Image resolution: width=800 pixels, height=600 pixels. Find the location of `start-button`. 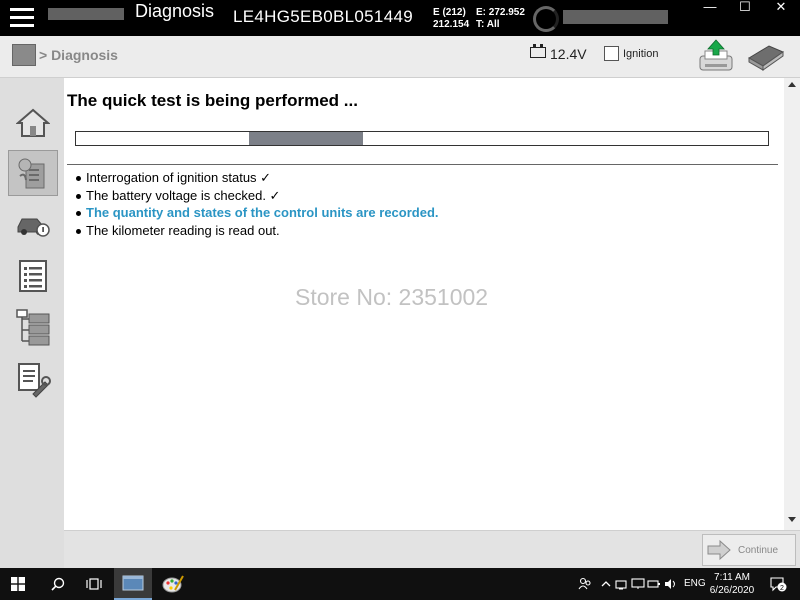

start-button is located at coordinates (18, 584).